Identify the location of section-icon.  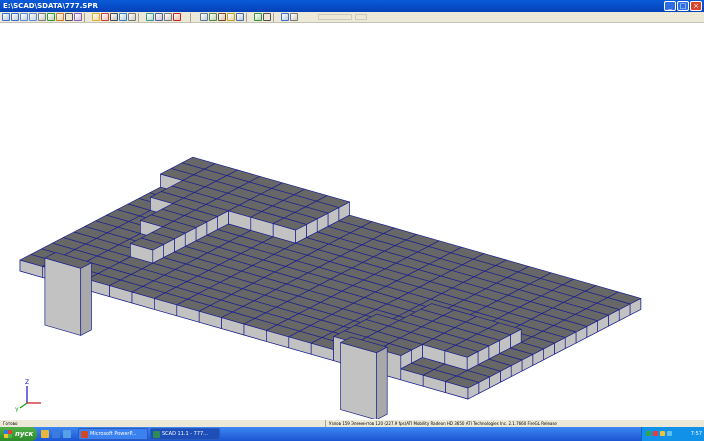
(240, 17).